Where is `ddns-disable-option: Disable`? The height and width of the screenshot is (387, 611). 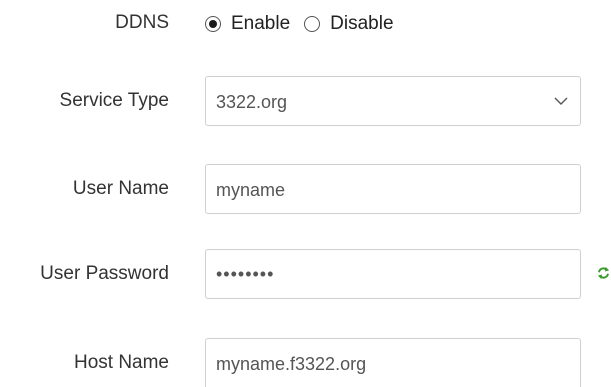 ddns-disable-option: Disable is located at coordinates (349, 24).